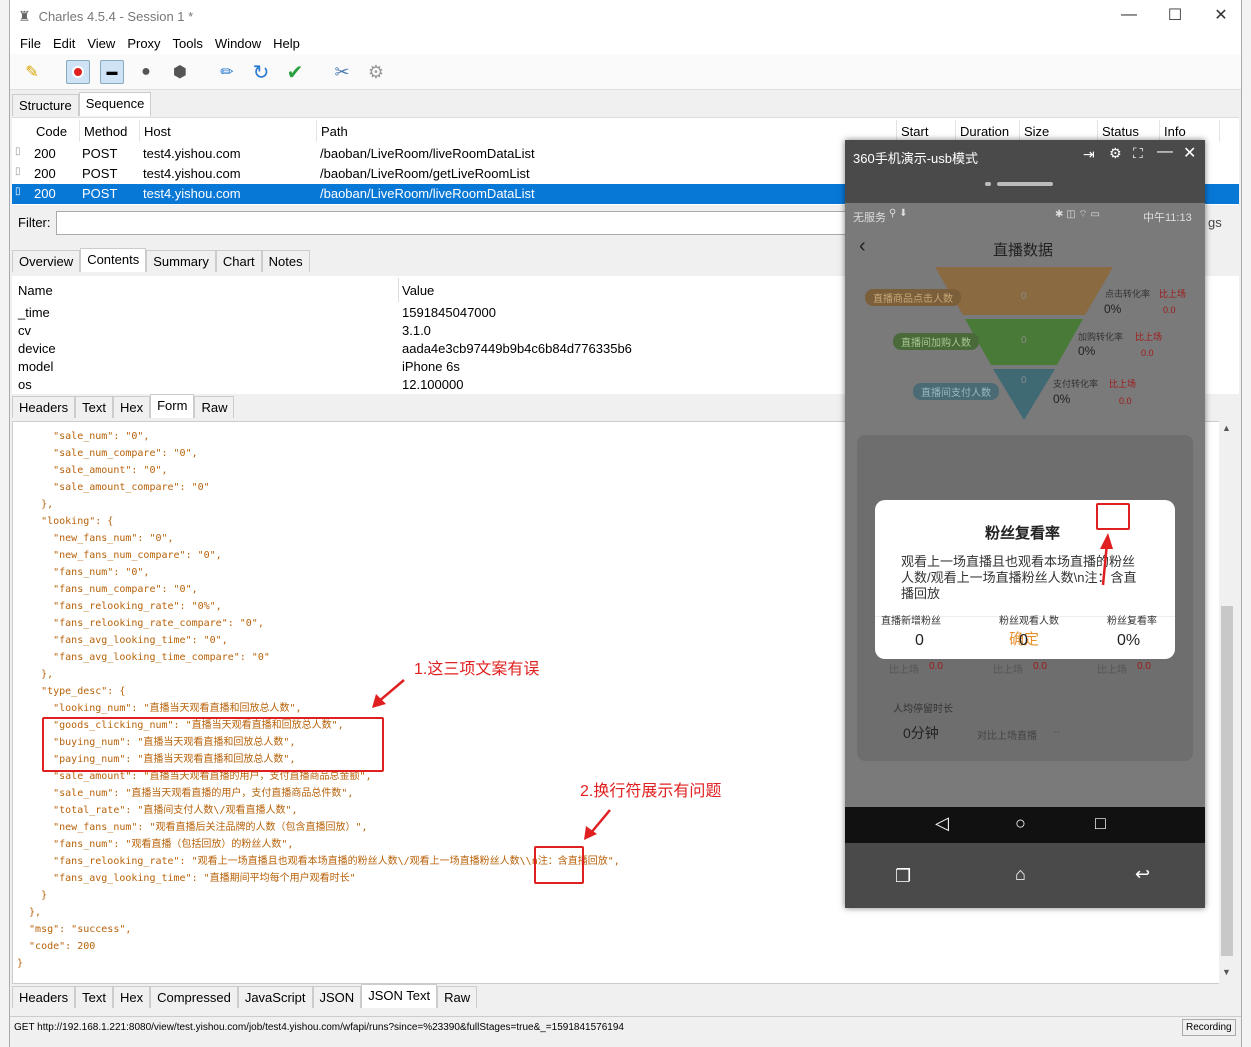  I want to click on close-button: ✕, so click(1219, 15).